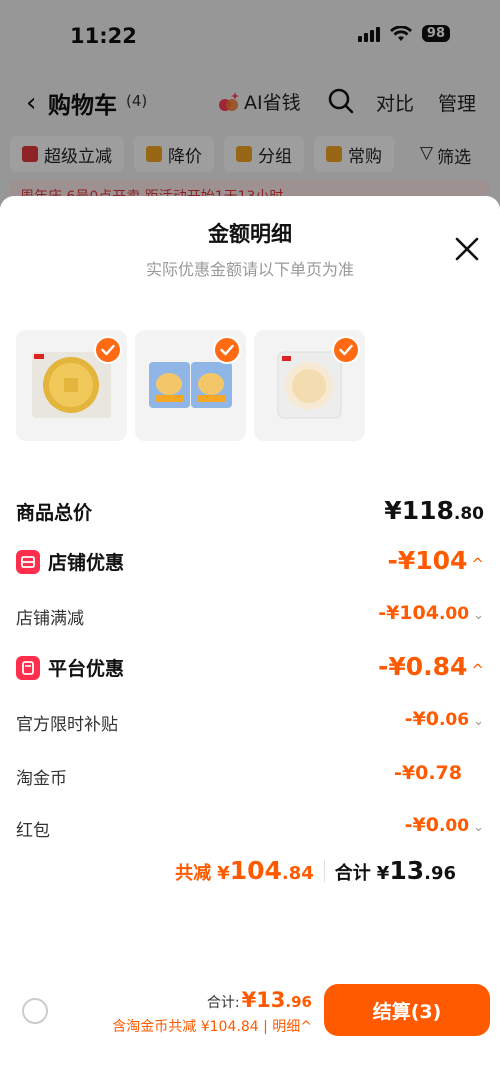  I want to click on bottom-total-value: ¥13.96, so click(276, 1000).